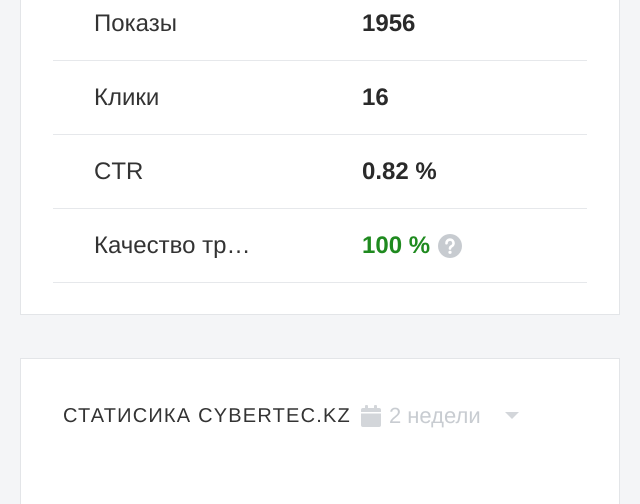 Image resolution: width=640 pixels, height=504 pixels. Describe the element at coordinates (450, 246) in the screenshot. I see `help-icon` at that location.